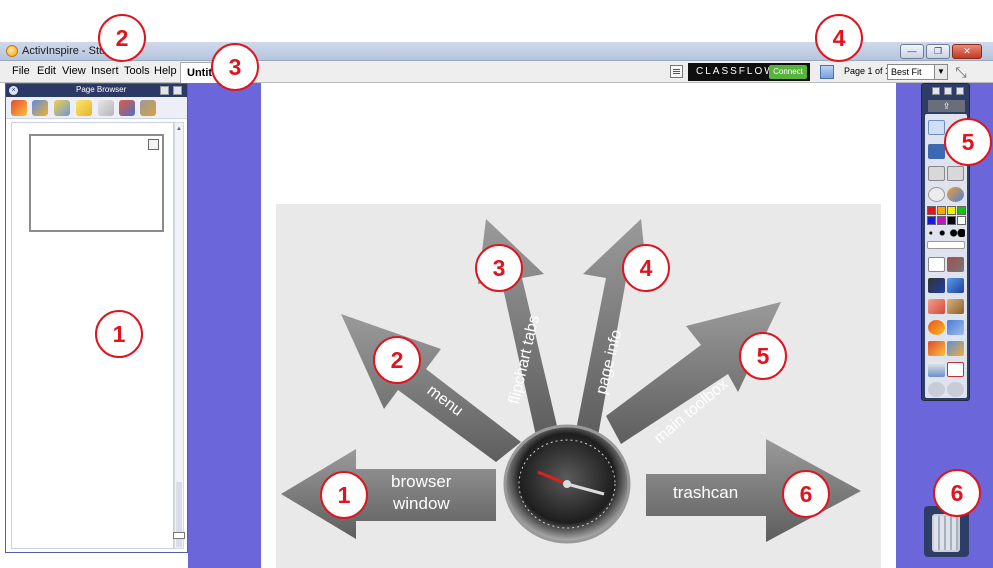  Describe the element at coordinates (961, 72) in the screenshot. I see `fullscreen-icon: ⤡` at that location.